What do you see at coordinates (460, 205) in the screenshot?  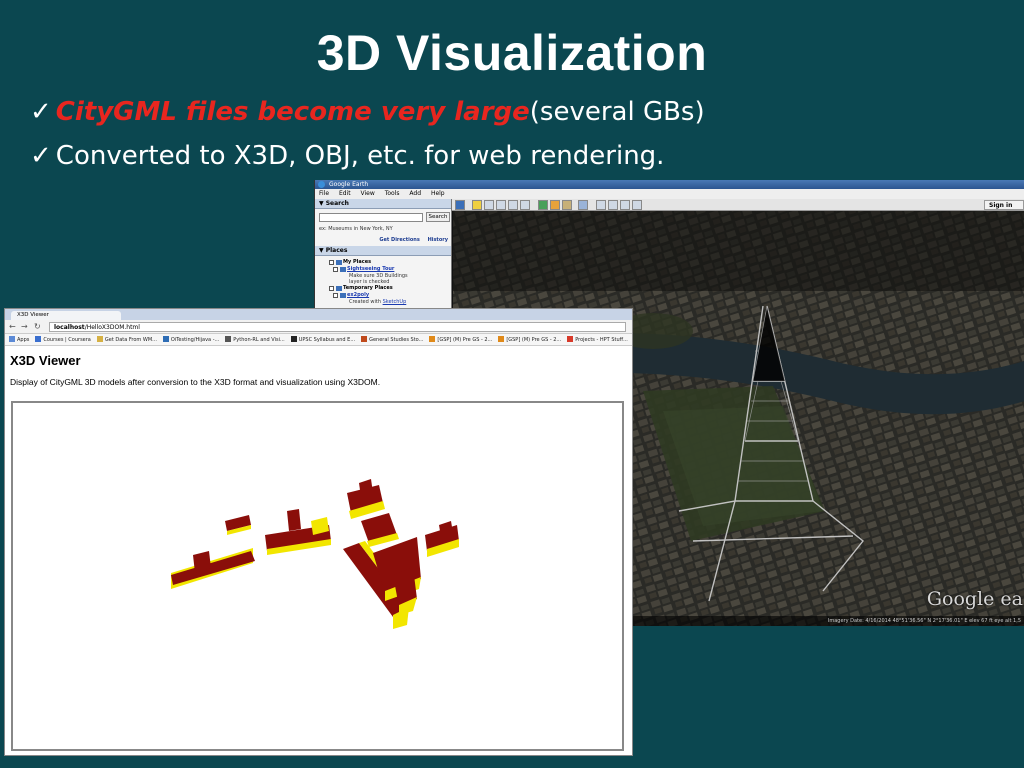 I see `sidebar-toggle-icon` at bounding box center [460, 205].